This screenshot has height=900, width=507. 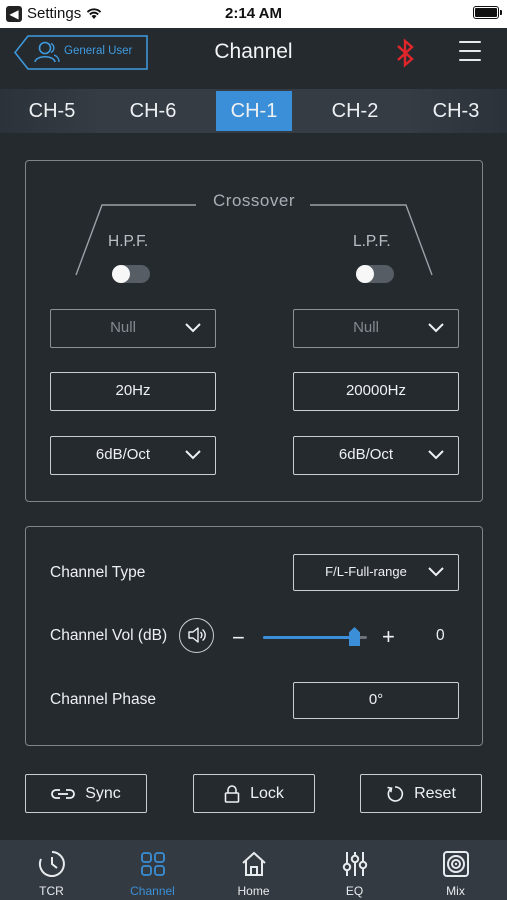 I want to click on lock-icon, so click(x=232, y=793).